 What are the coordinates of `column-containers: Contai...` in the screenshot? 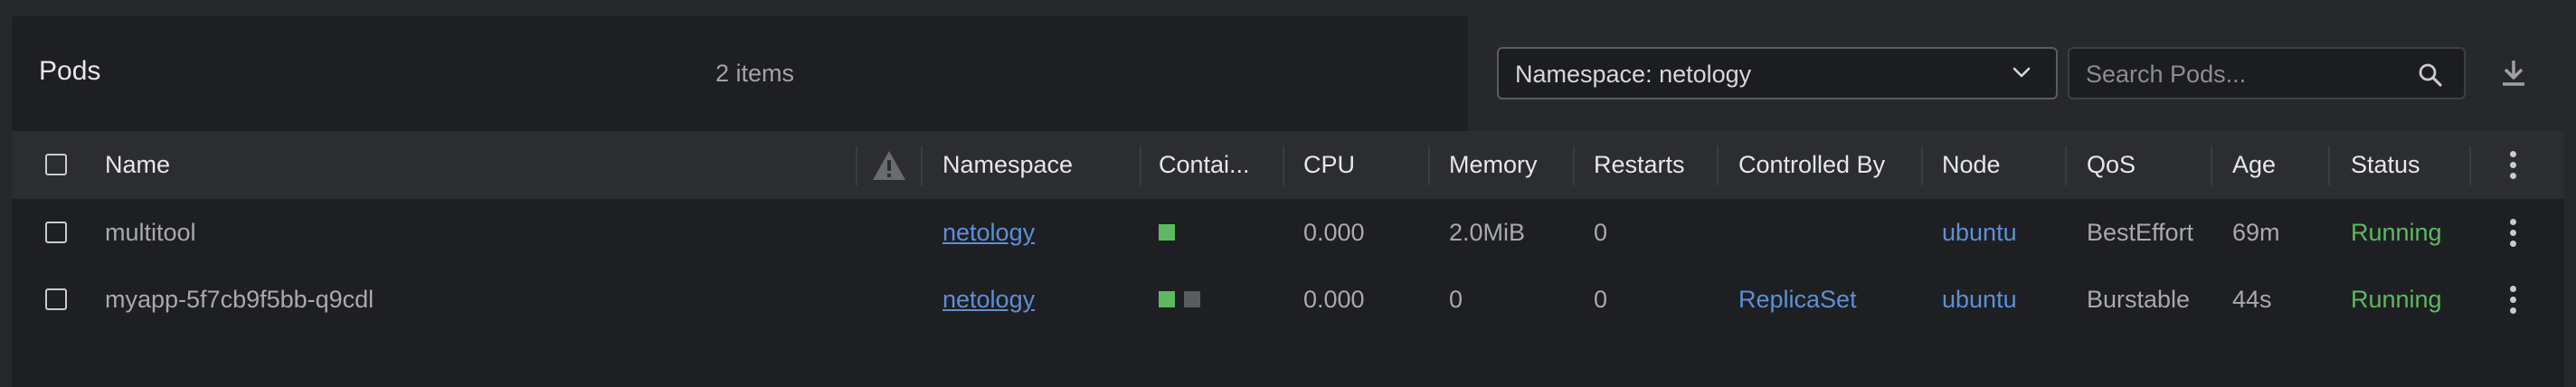 It's located at (1204, 165).